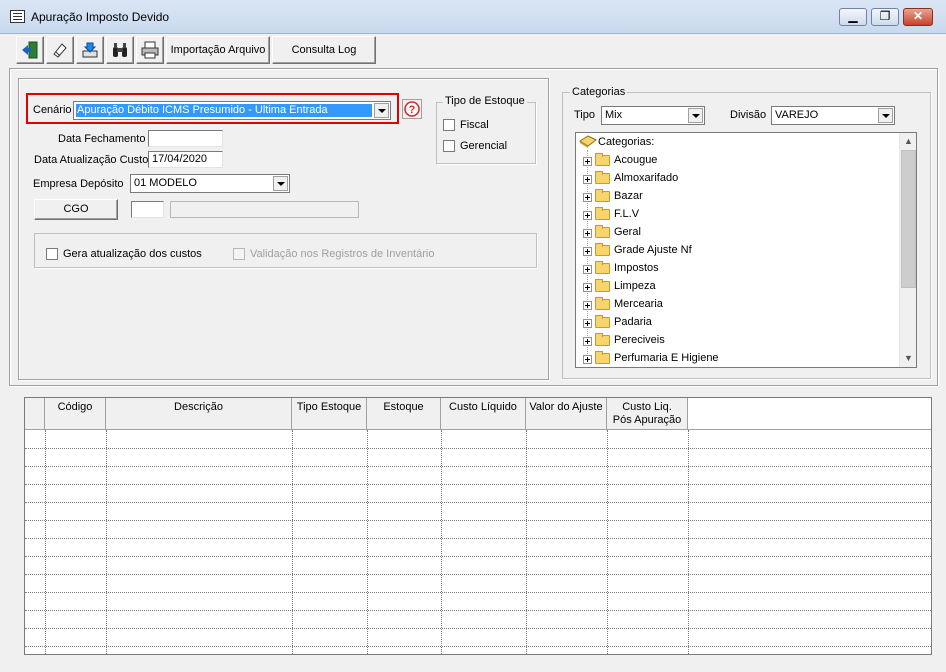  I want to click on col-descricao-header: Descrição, so click(199, 414).